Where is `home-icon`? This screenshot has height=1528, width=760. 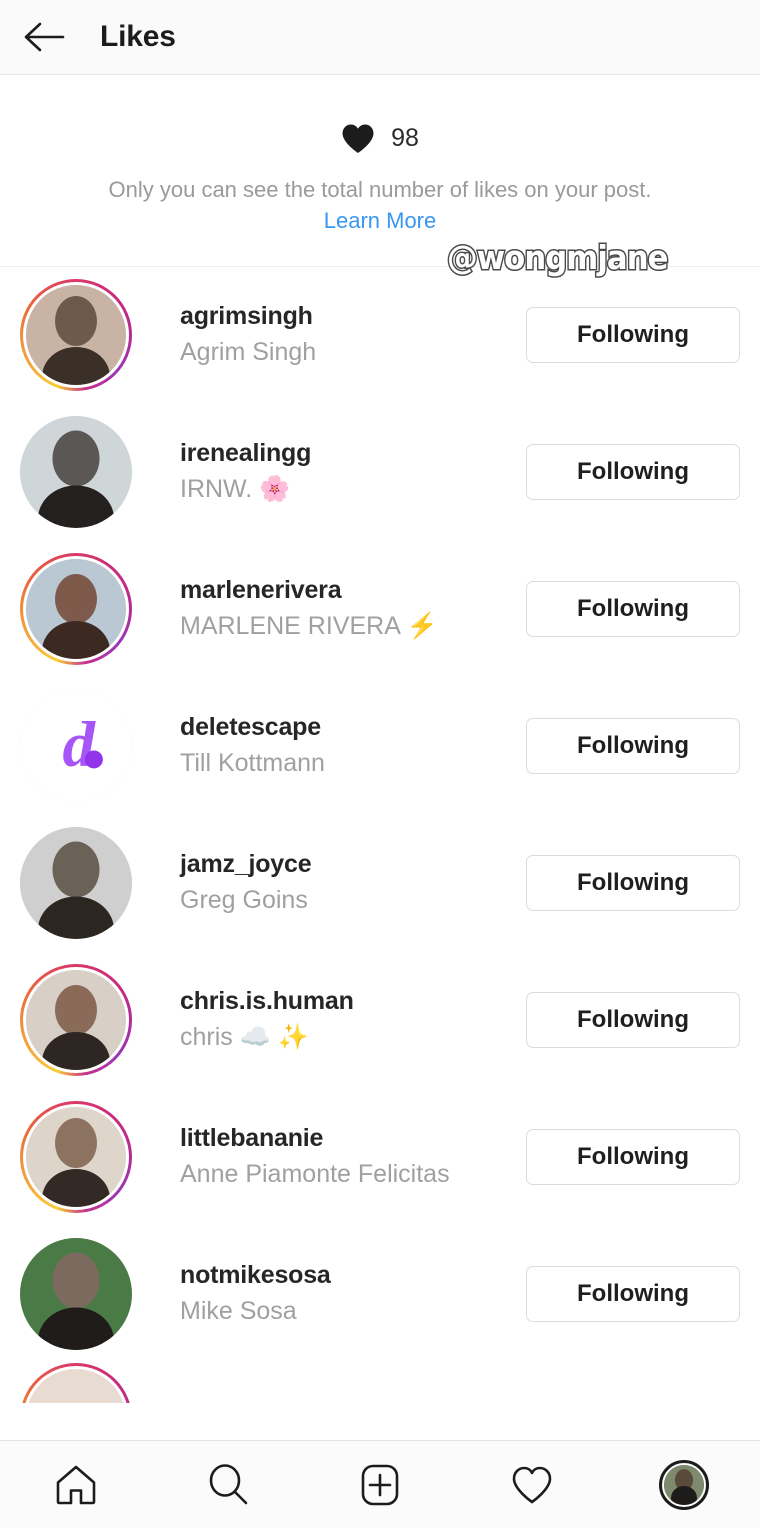
home-icon is located at coordinates (76, 1485).